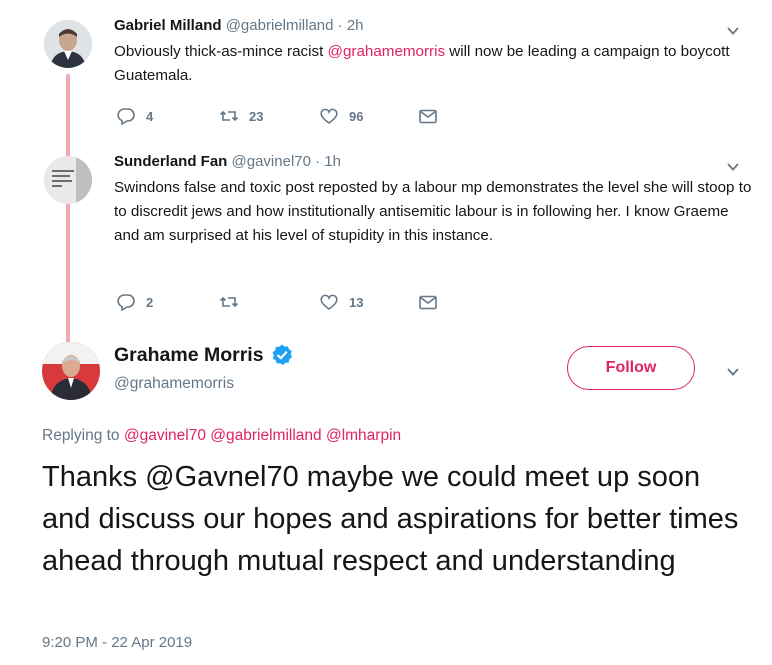 The height and width of the screenshot is (665, 772). Describe the element at coordinates (351, 25) in the screenshot. I see `tweet-time: · 2h` at that location.